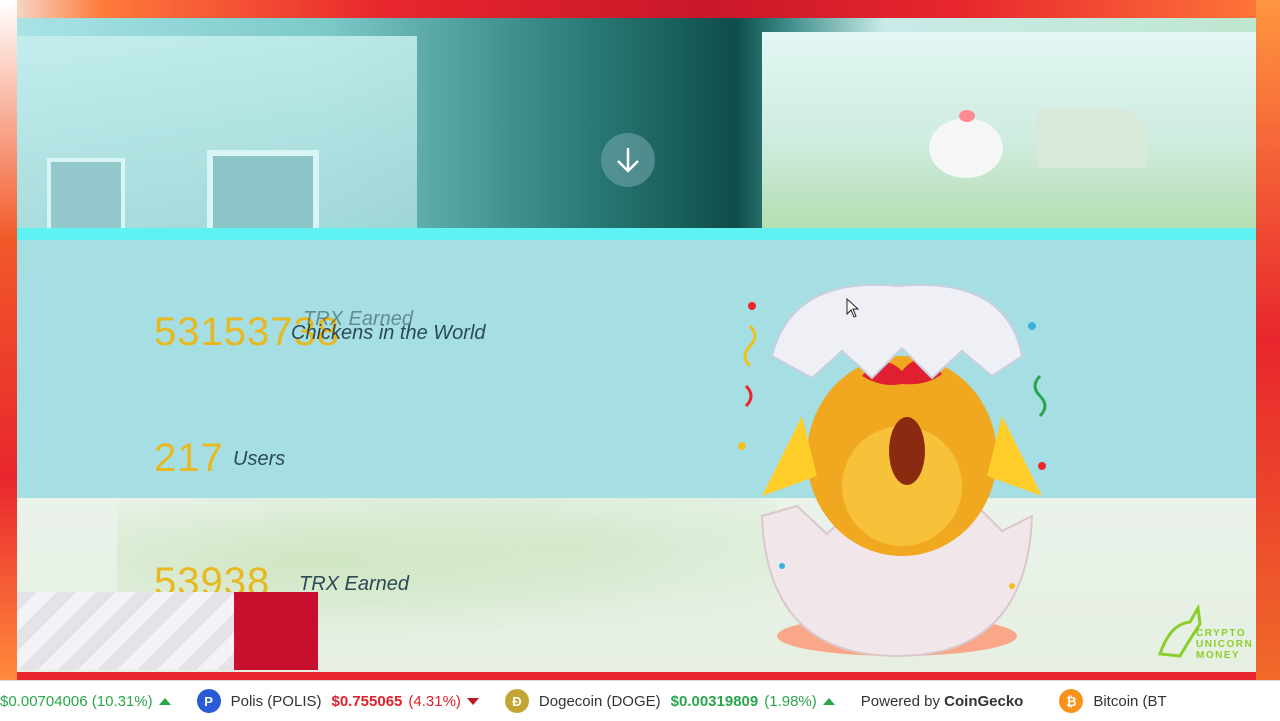 This screenshot has height=721, width=1280. Describe the element at coordinates (599, 701) in the screenshot. I see `ticker-coin-name: Dogecoin (DOGE)` at that location.